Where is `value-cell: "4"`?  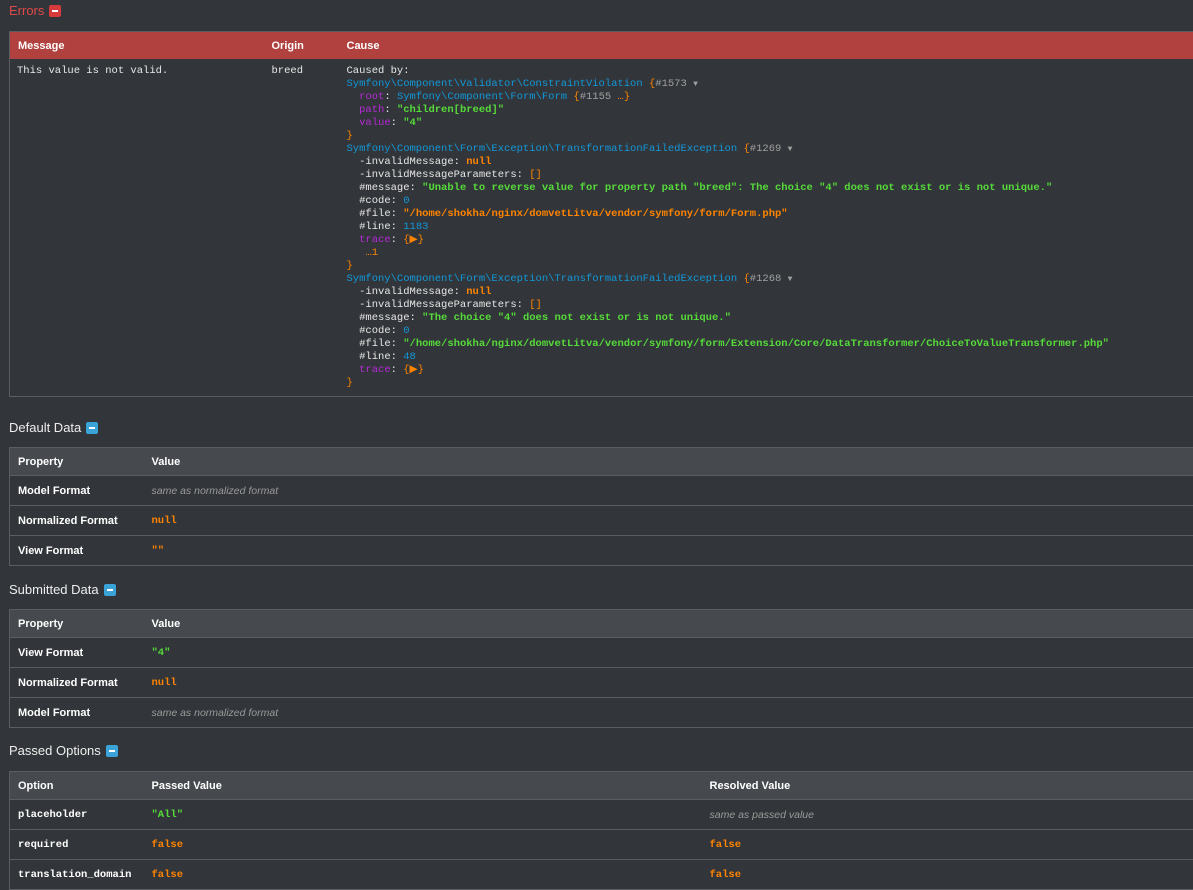
value-cell: "4" is located at coordinates (668, 653).